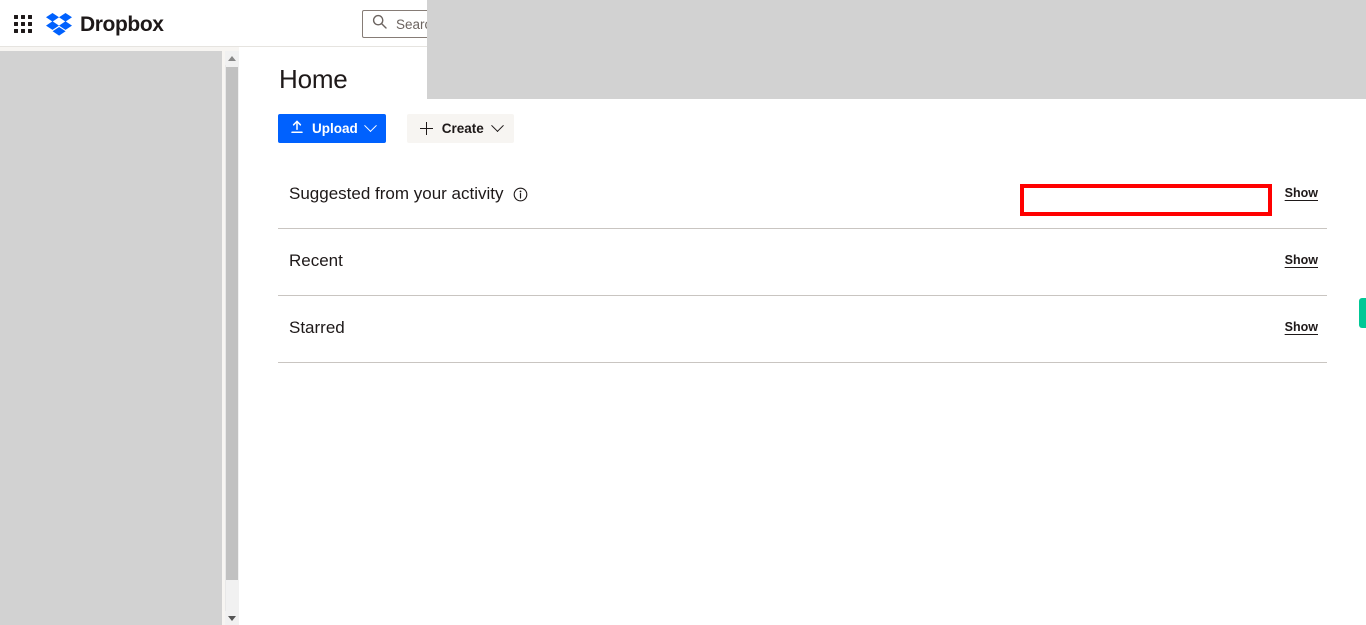 This screenshot has height=625, width=1366. I want to click on section-header-suggested: Suggested from your activity, so click(408, 194).